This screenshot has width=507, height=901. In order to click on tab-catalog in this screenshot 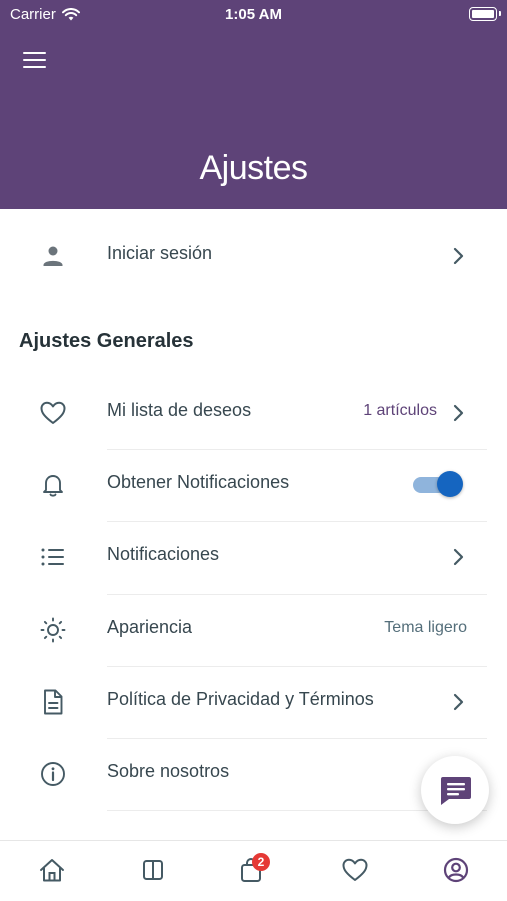, I will do `click(153, 870)`.